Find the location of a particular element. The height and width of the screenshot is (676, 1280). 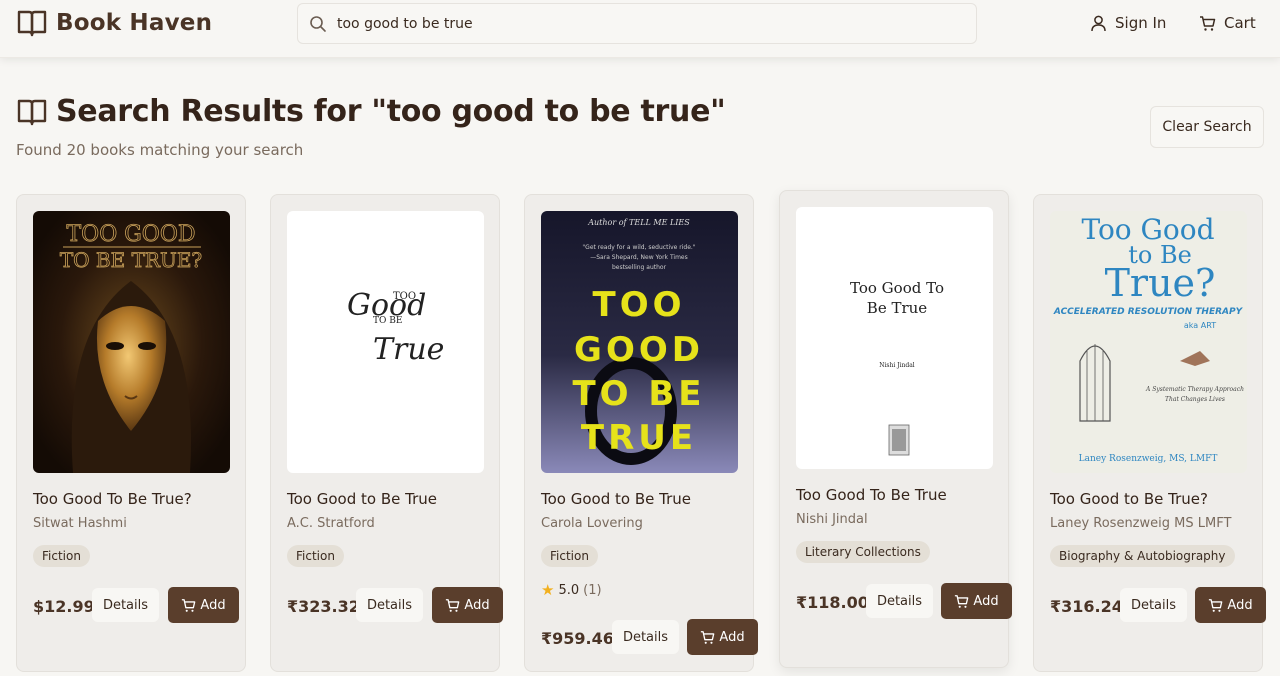

svg-text: Be True is located at coordinates (897, 308).